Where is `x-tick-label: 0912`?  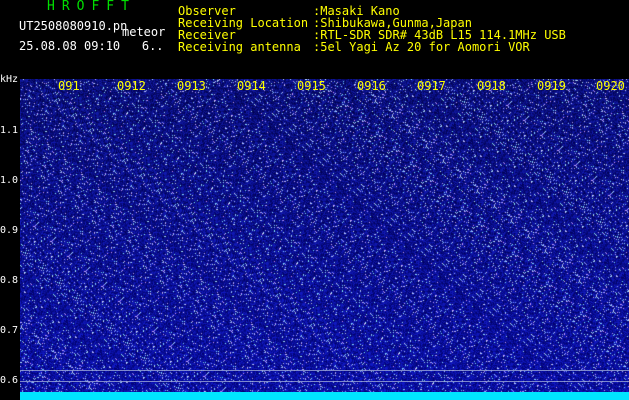
x-tick-label: 0912 is located at coordinates (131, 86).